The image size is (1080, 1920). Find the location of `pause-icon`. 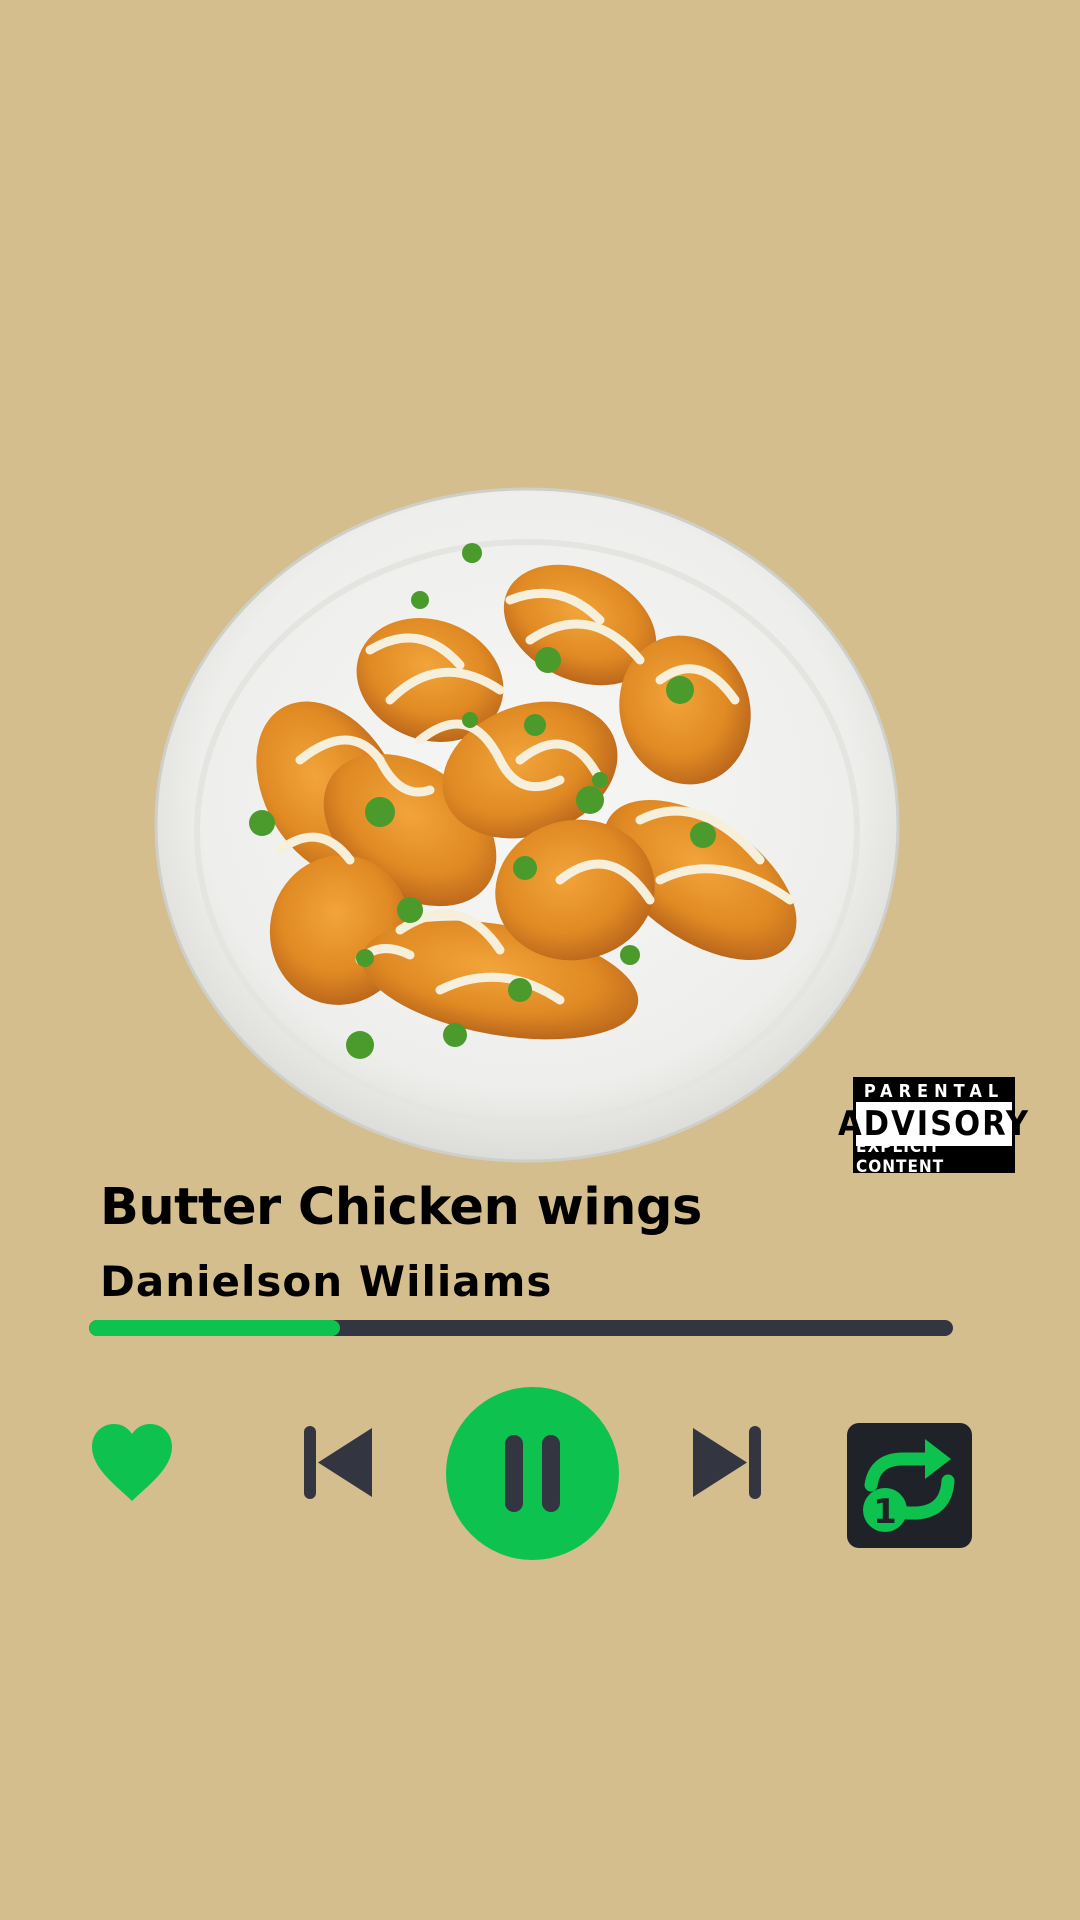

pause-icon is located at coordinates (532, 1473).